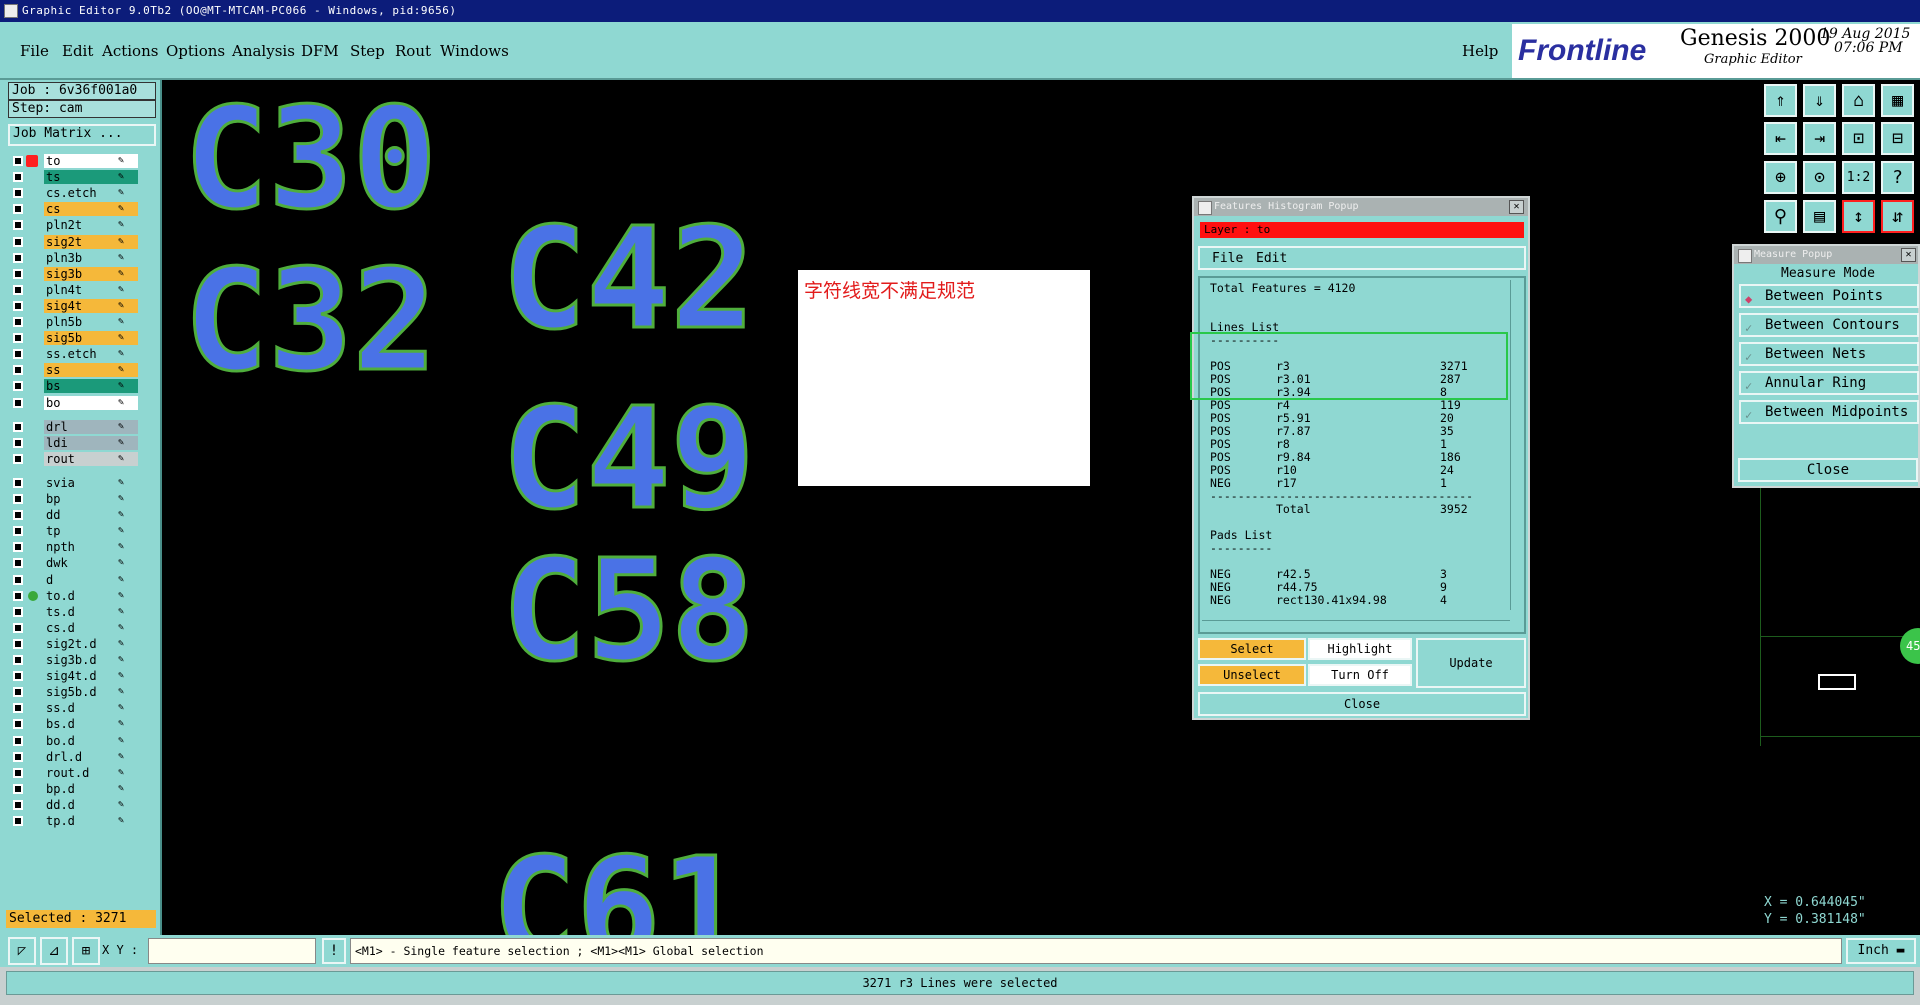 This screenshot has width=1920, height=1005. What do you see at coordinates (1355, 470) in the screenshot?
I see `histogram-row: POS r10 24` at bounding box center [1355, 470].